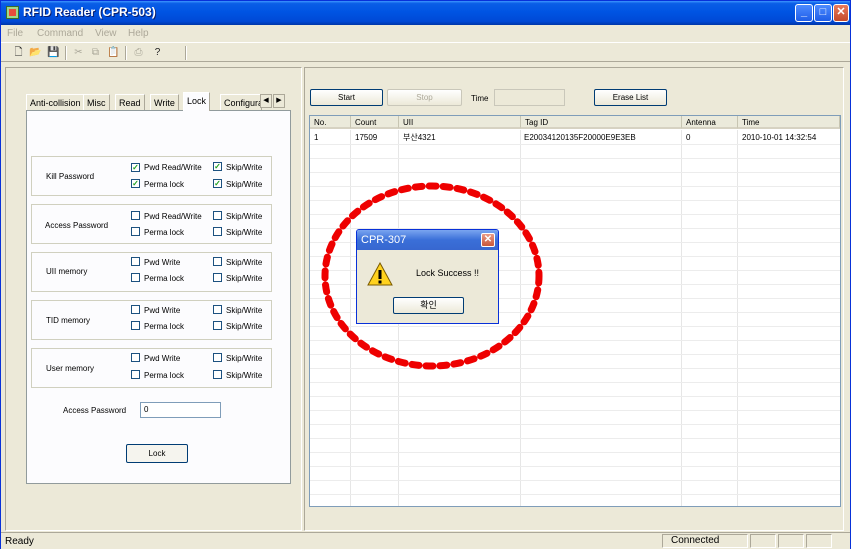 This screenshot has height=549, width=851. What do you see at coordinates (217, 277) in the screenshot?
I see `uii-skip-write-2-checkbox` at bounding box center [217, 277].